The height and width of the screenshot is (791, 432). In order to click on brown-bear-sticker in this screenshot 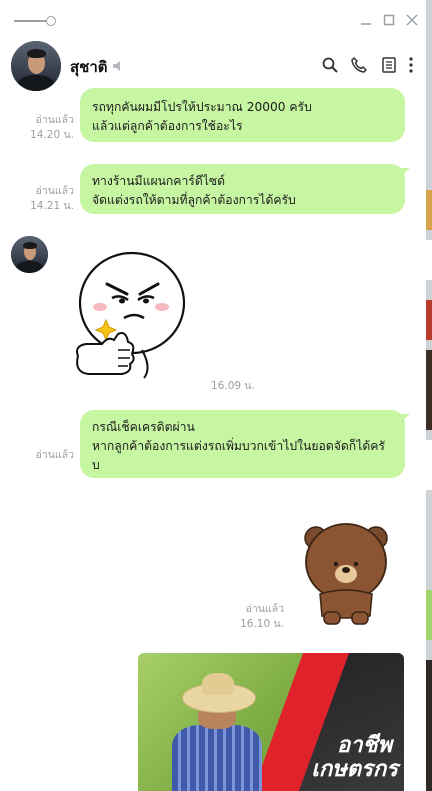, I will do `click(346, 572)`.